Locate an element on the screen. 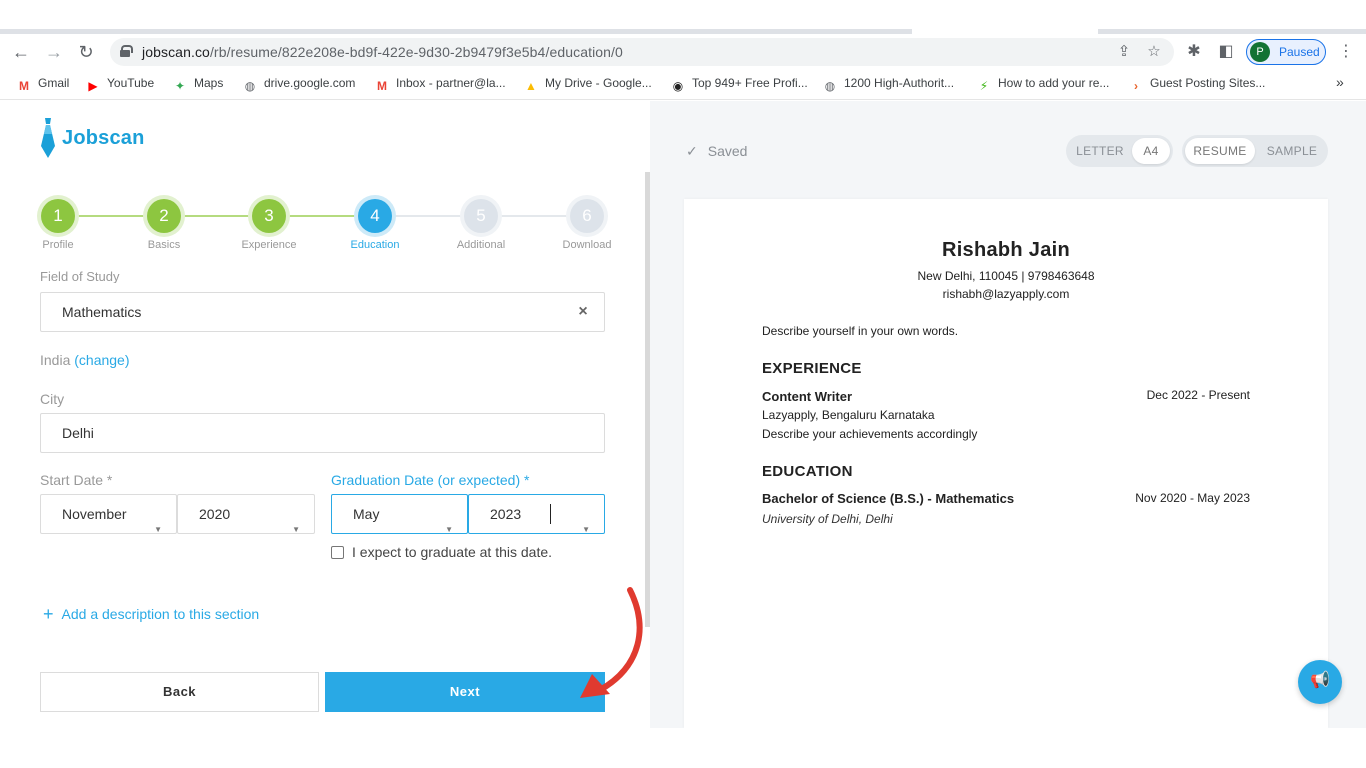  start-month-value: November is located at coordinates (94, 514).